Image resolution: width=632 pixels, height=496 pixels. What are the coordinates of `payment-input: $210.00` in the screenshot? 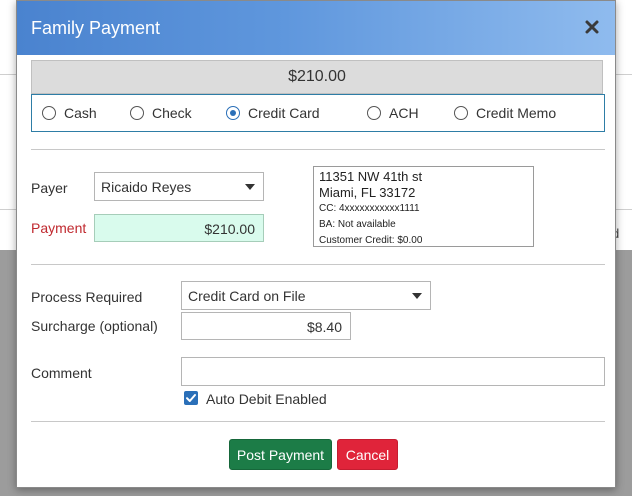 It's located at (179, 228).